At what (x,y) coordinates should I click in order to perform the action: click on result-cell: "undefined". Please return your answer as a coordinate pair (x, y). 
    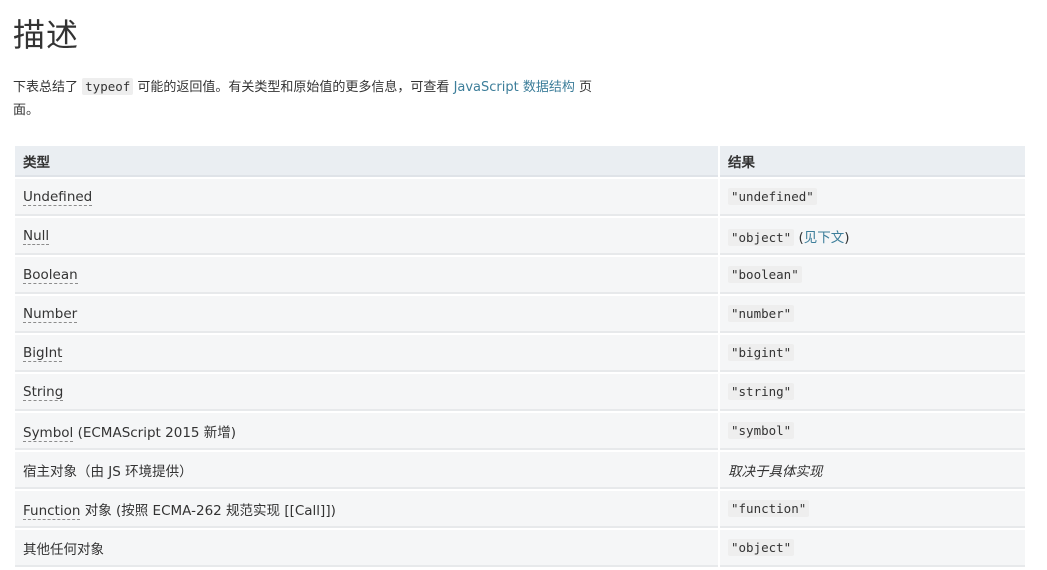
    Looking at the image, I should click on (872, 197).